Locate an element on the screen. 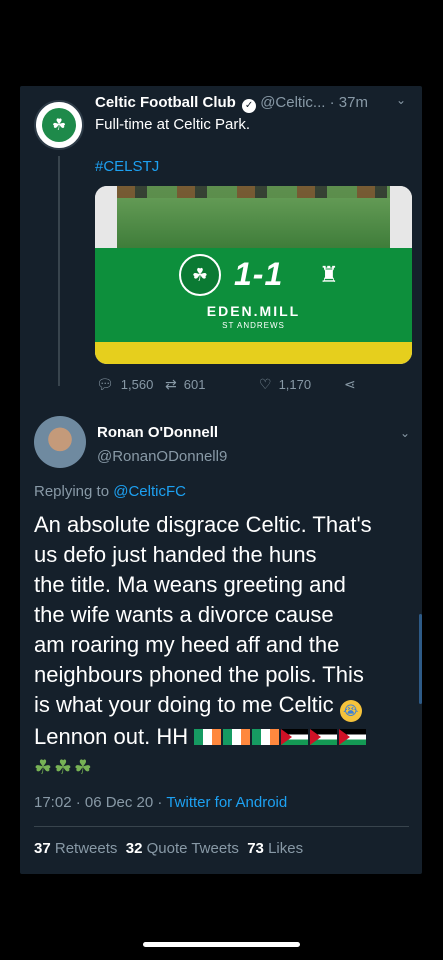  media-border-right is located at coordinates (401, 217).